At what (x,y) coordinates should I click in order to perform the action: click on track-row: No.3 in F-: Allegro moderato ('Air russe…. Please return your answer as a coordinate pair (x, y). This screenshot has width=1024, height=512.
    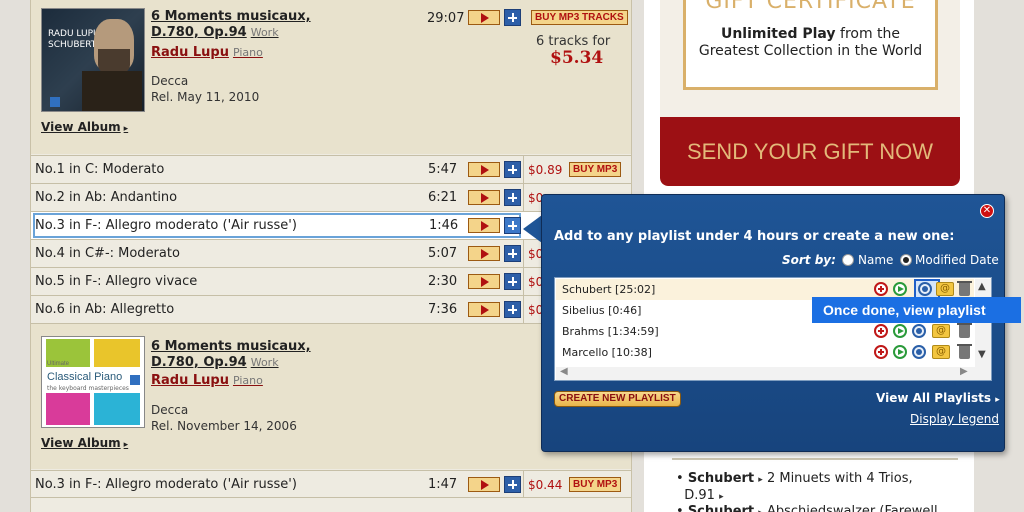
    Looking at the image, I should click on (331, 484).